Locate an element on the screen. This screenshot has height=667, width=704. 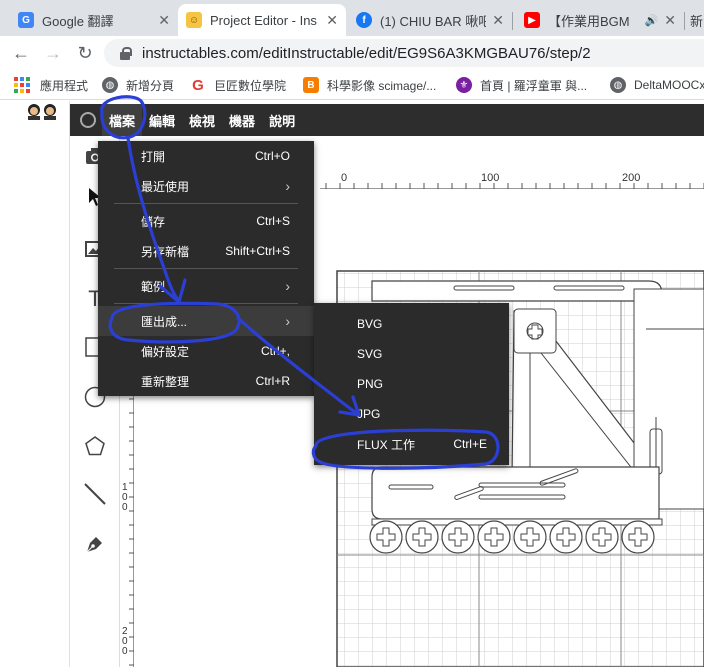
back-arrow-icon: ← is located at coordinates (21, 53).